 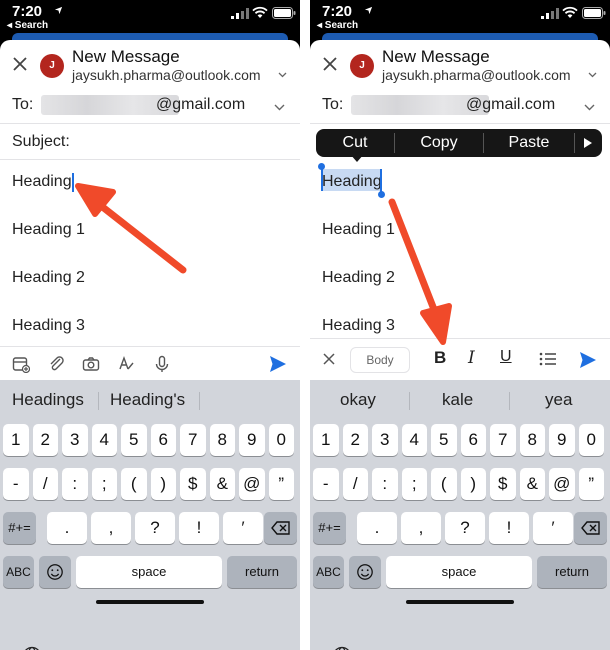 I want to click on key-row1-4: 5, so click(x=134, y=440).